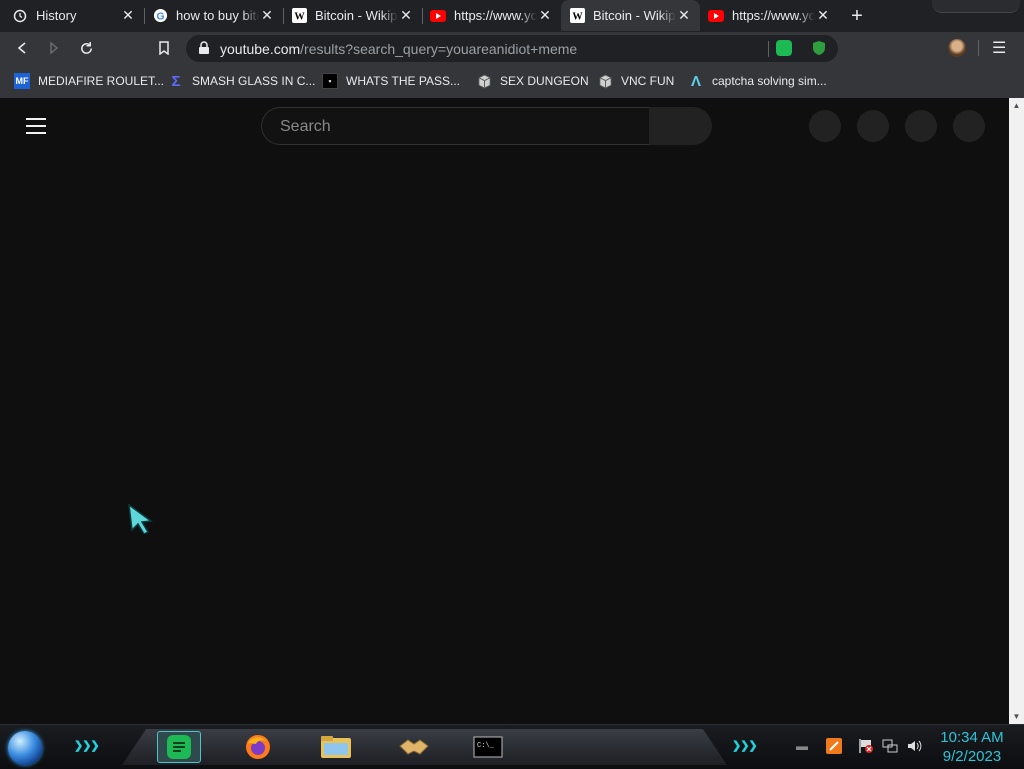 Image resolution: width=1024 pixels, height=769 pixels. I want to click on forward-button, so click(54, 48).